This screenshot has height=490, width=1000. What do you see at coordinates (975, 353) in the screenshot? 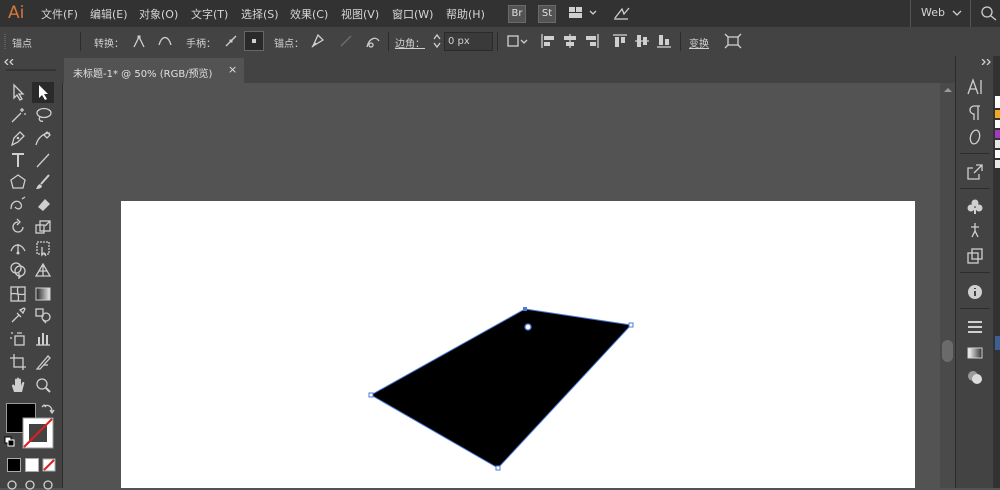
I see `gradient-panel-icon` at bounding box center [975, 353].